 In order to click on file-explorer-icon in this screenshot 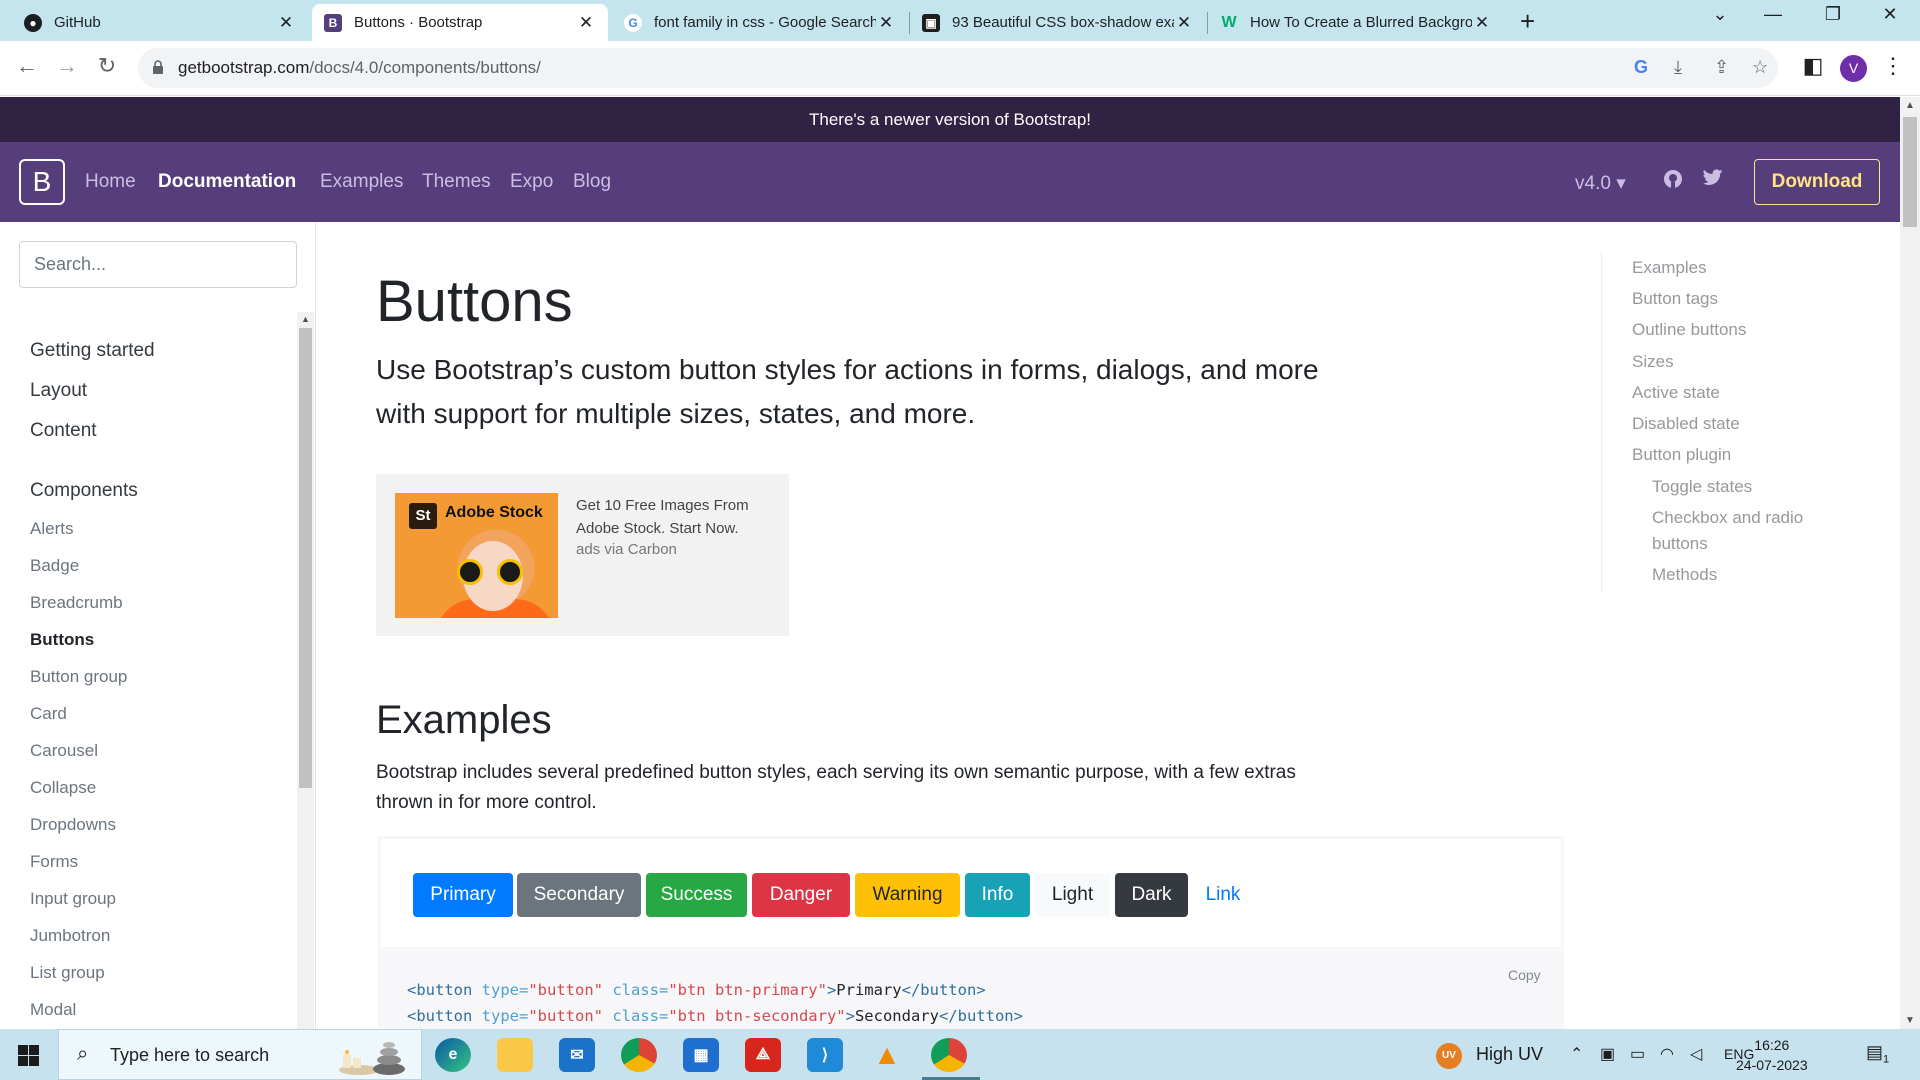, I will do `click(515, 1055)`.